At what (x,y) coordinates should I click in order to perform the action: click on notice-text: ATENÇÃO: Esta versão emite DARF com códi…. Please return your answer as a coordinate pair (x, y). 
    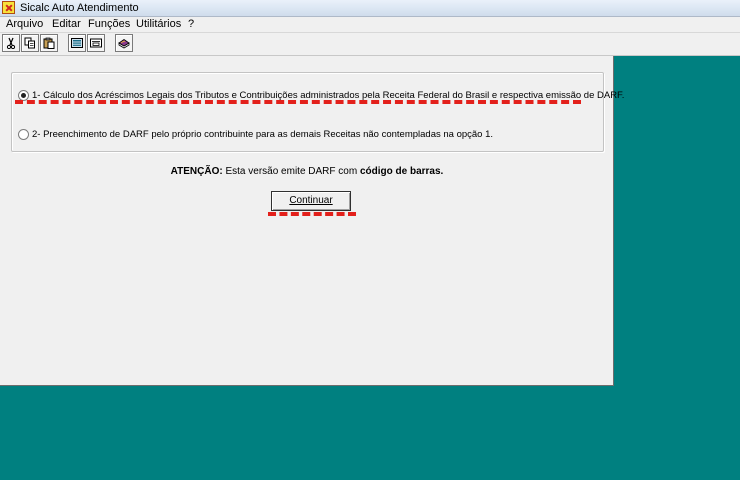
    Looking at the image, I should click on (307, 172).